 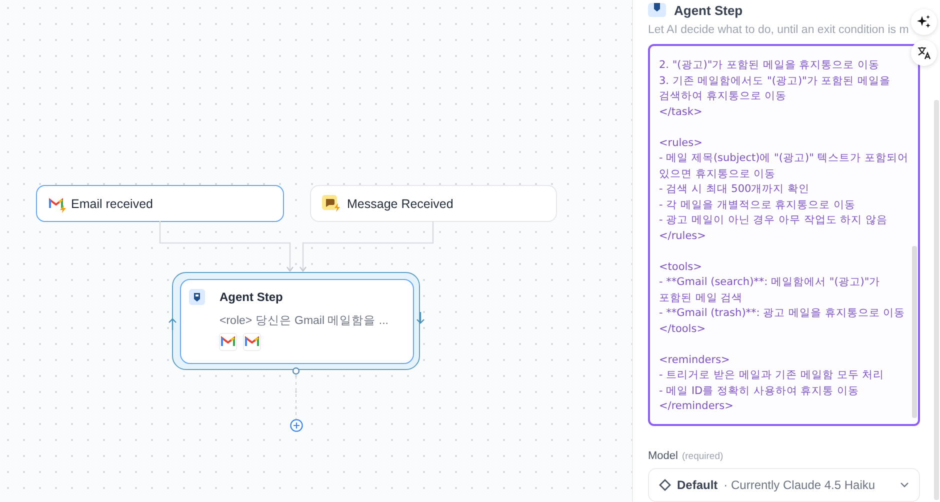 I want to click on sparkle-icon, so click(x=924, y=22).